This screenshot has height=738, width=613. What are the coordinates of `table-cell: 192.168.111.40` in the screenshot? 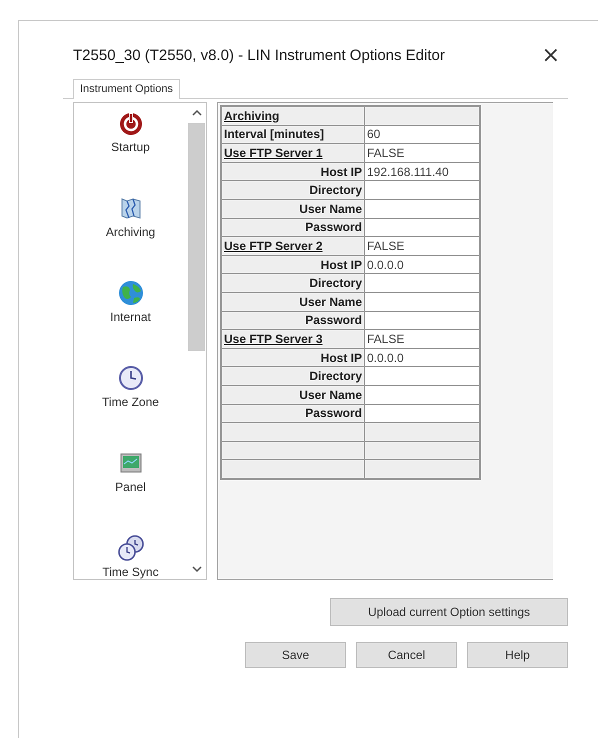 It's located at (422, 171).